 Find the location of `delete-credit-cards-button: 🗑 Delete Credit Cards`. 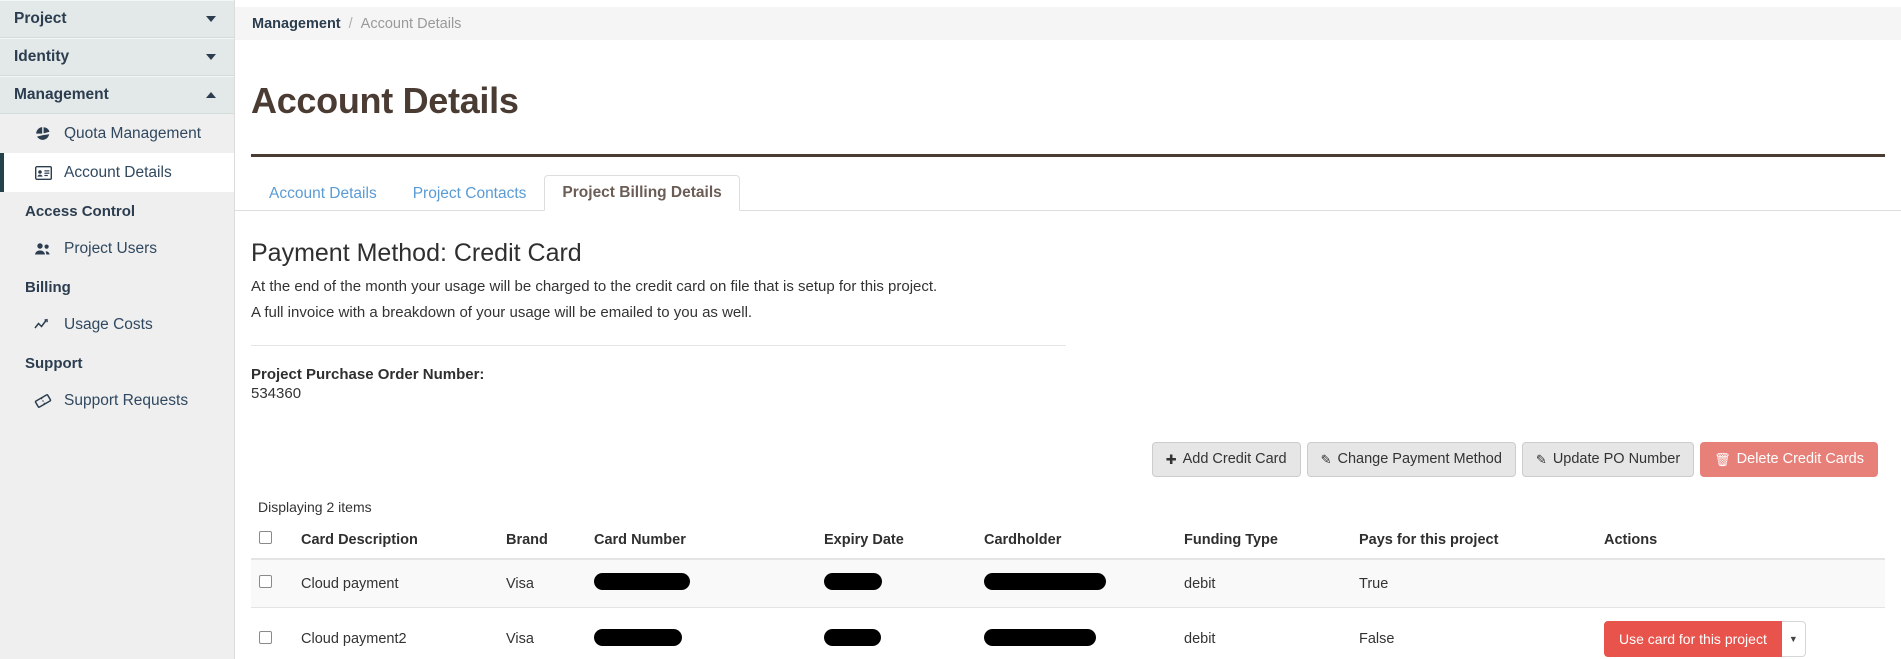

delete-credit-cards-button: 🗑 Delete Credit Cards is located at coordinates (1789, 460).